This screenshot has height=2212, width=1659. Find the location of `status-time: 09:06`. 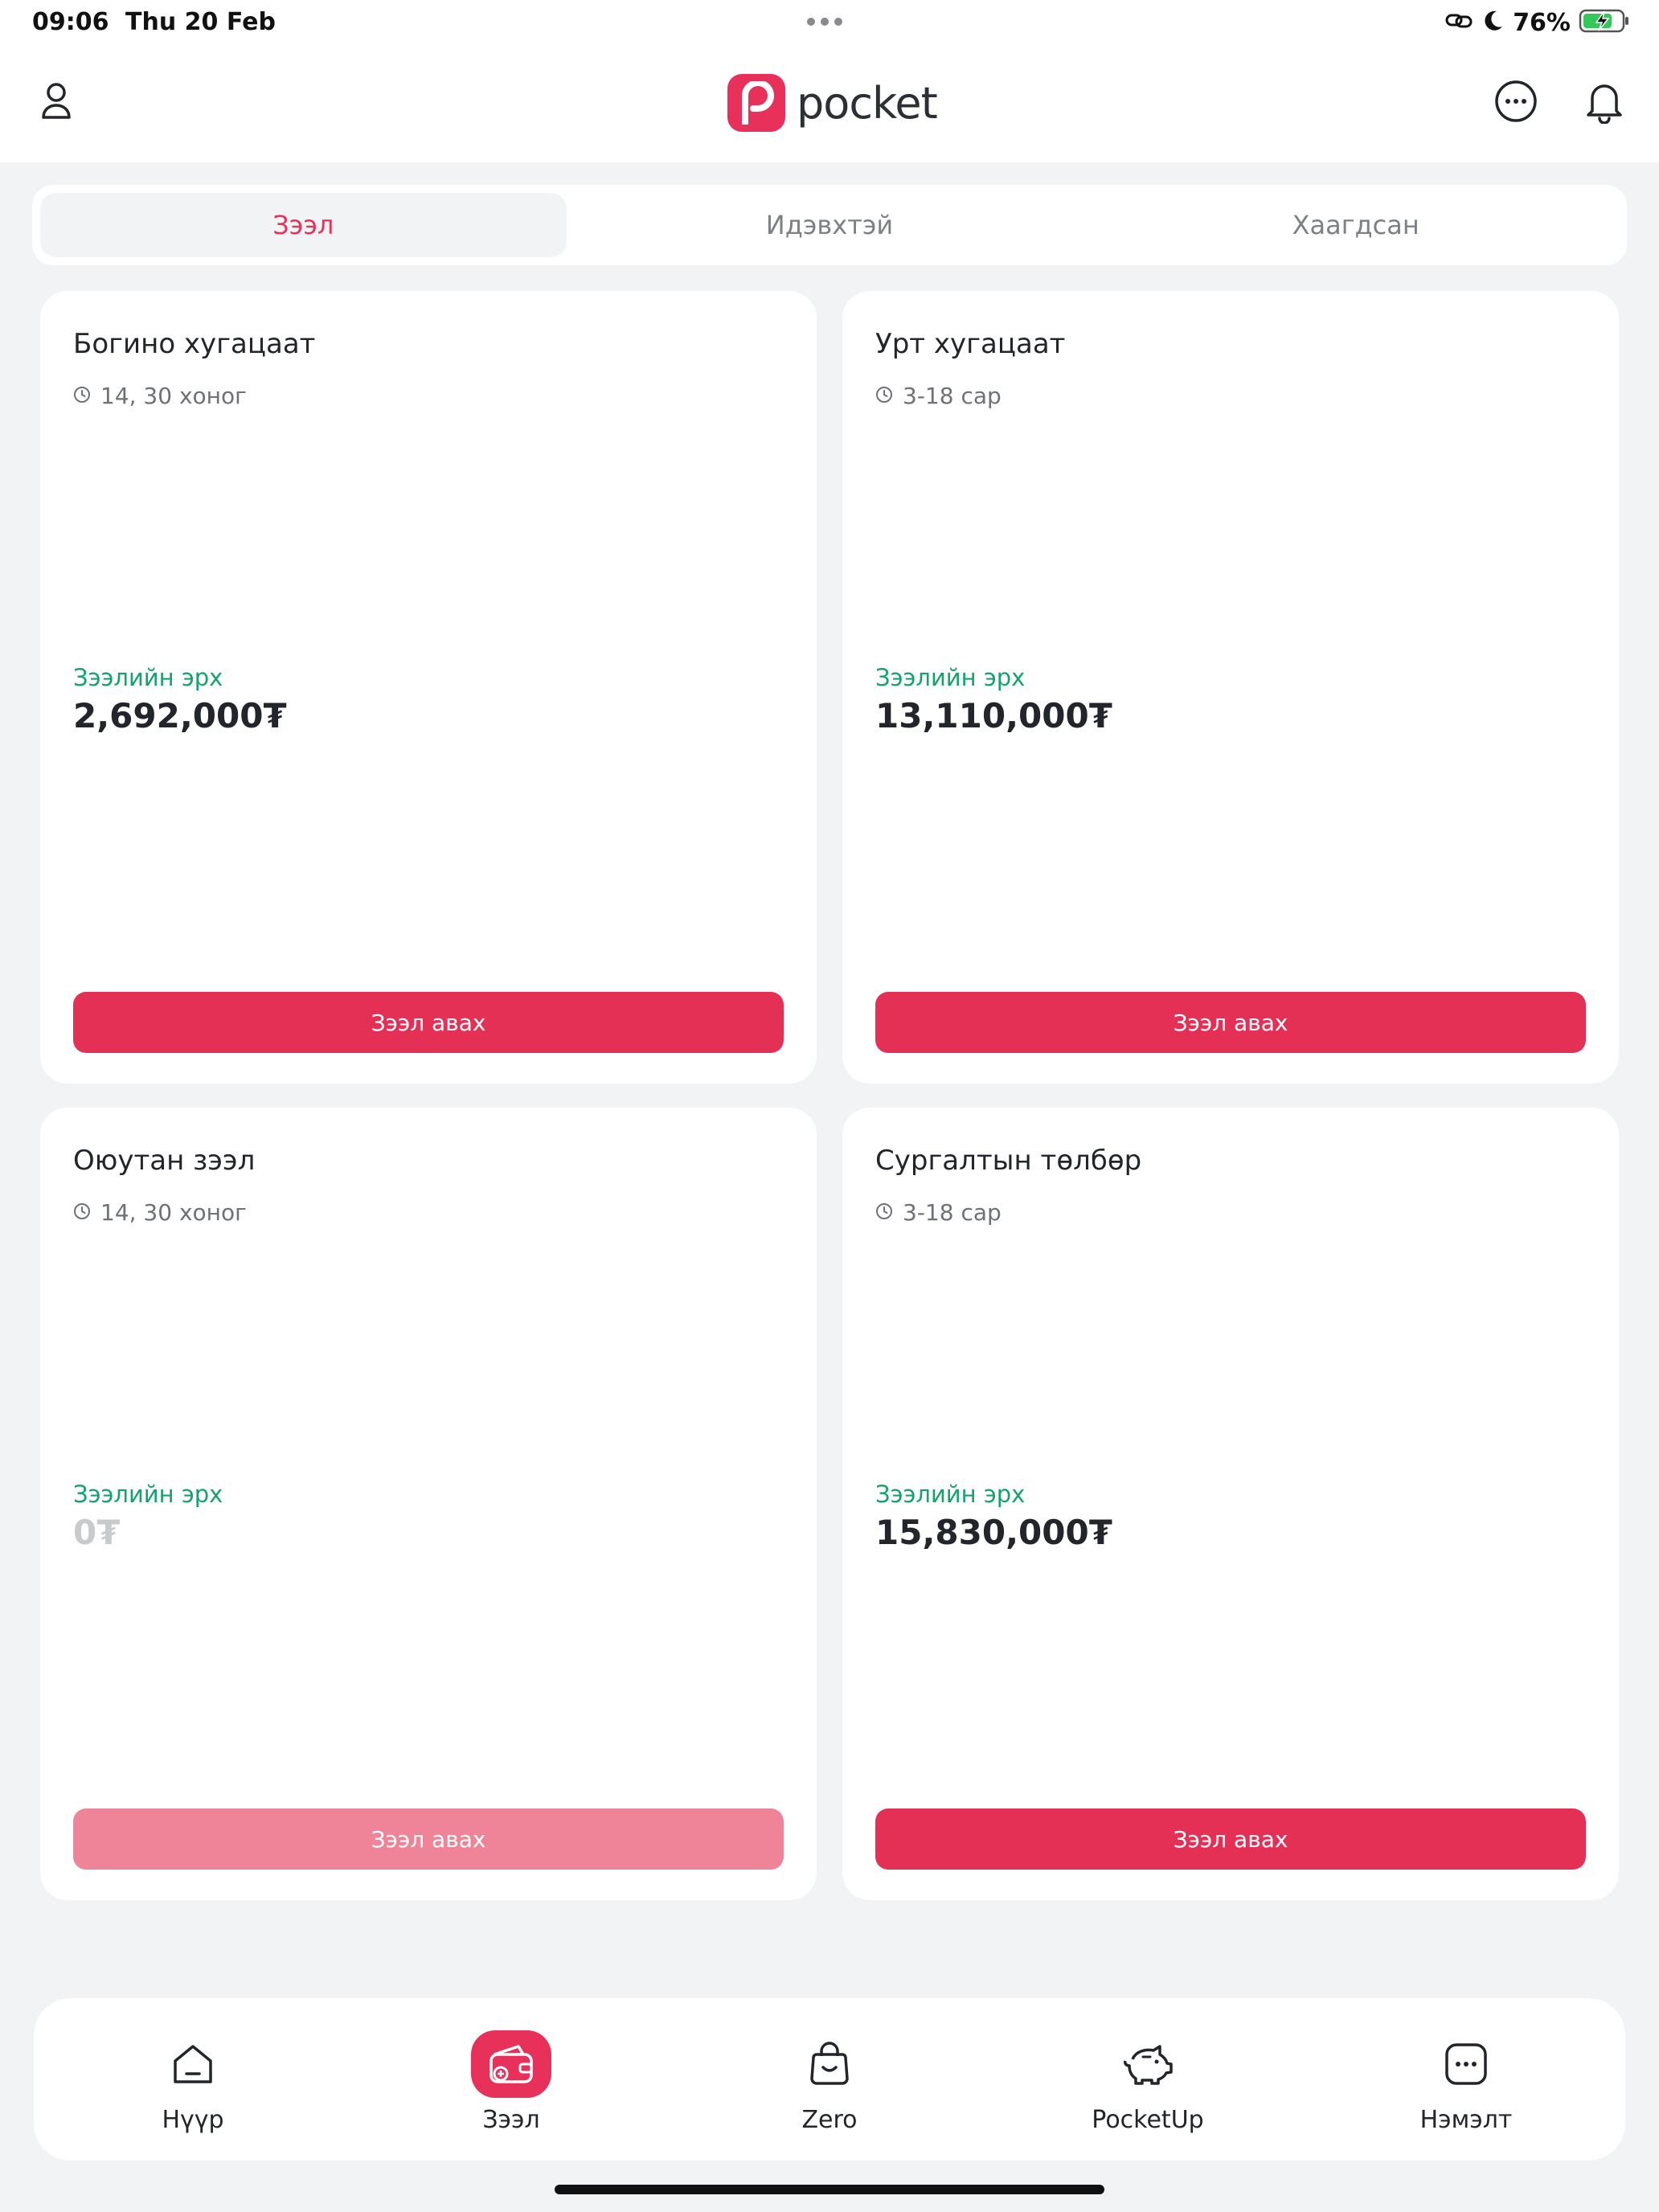

status-time: 09:06 is located at coordinates (70, 22).